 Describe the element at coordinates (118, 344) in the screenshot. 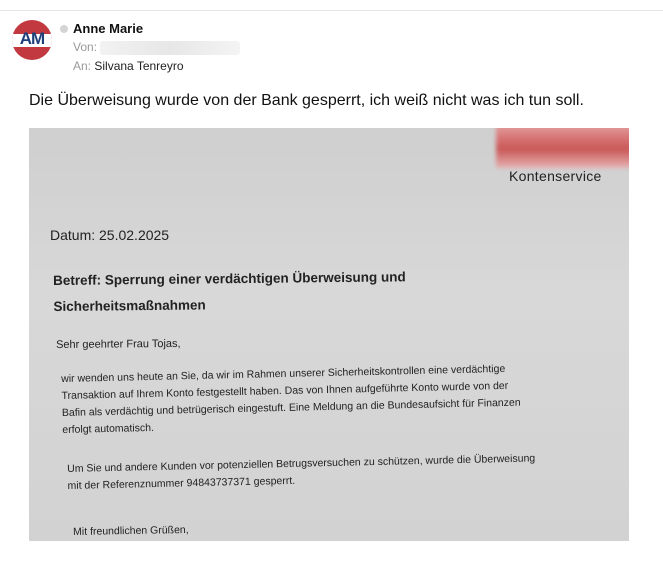

I see `letter-salutation: Sehr geehrter Frau Tojas,` at that location.